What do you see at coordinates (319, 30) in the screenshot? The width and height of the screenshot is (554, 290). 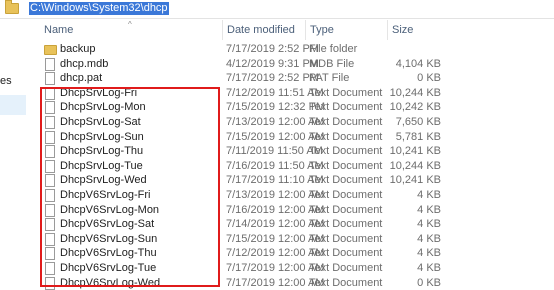 I see `column-header-type: Type` at bounding box center [319, 30].